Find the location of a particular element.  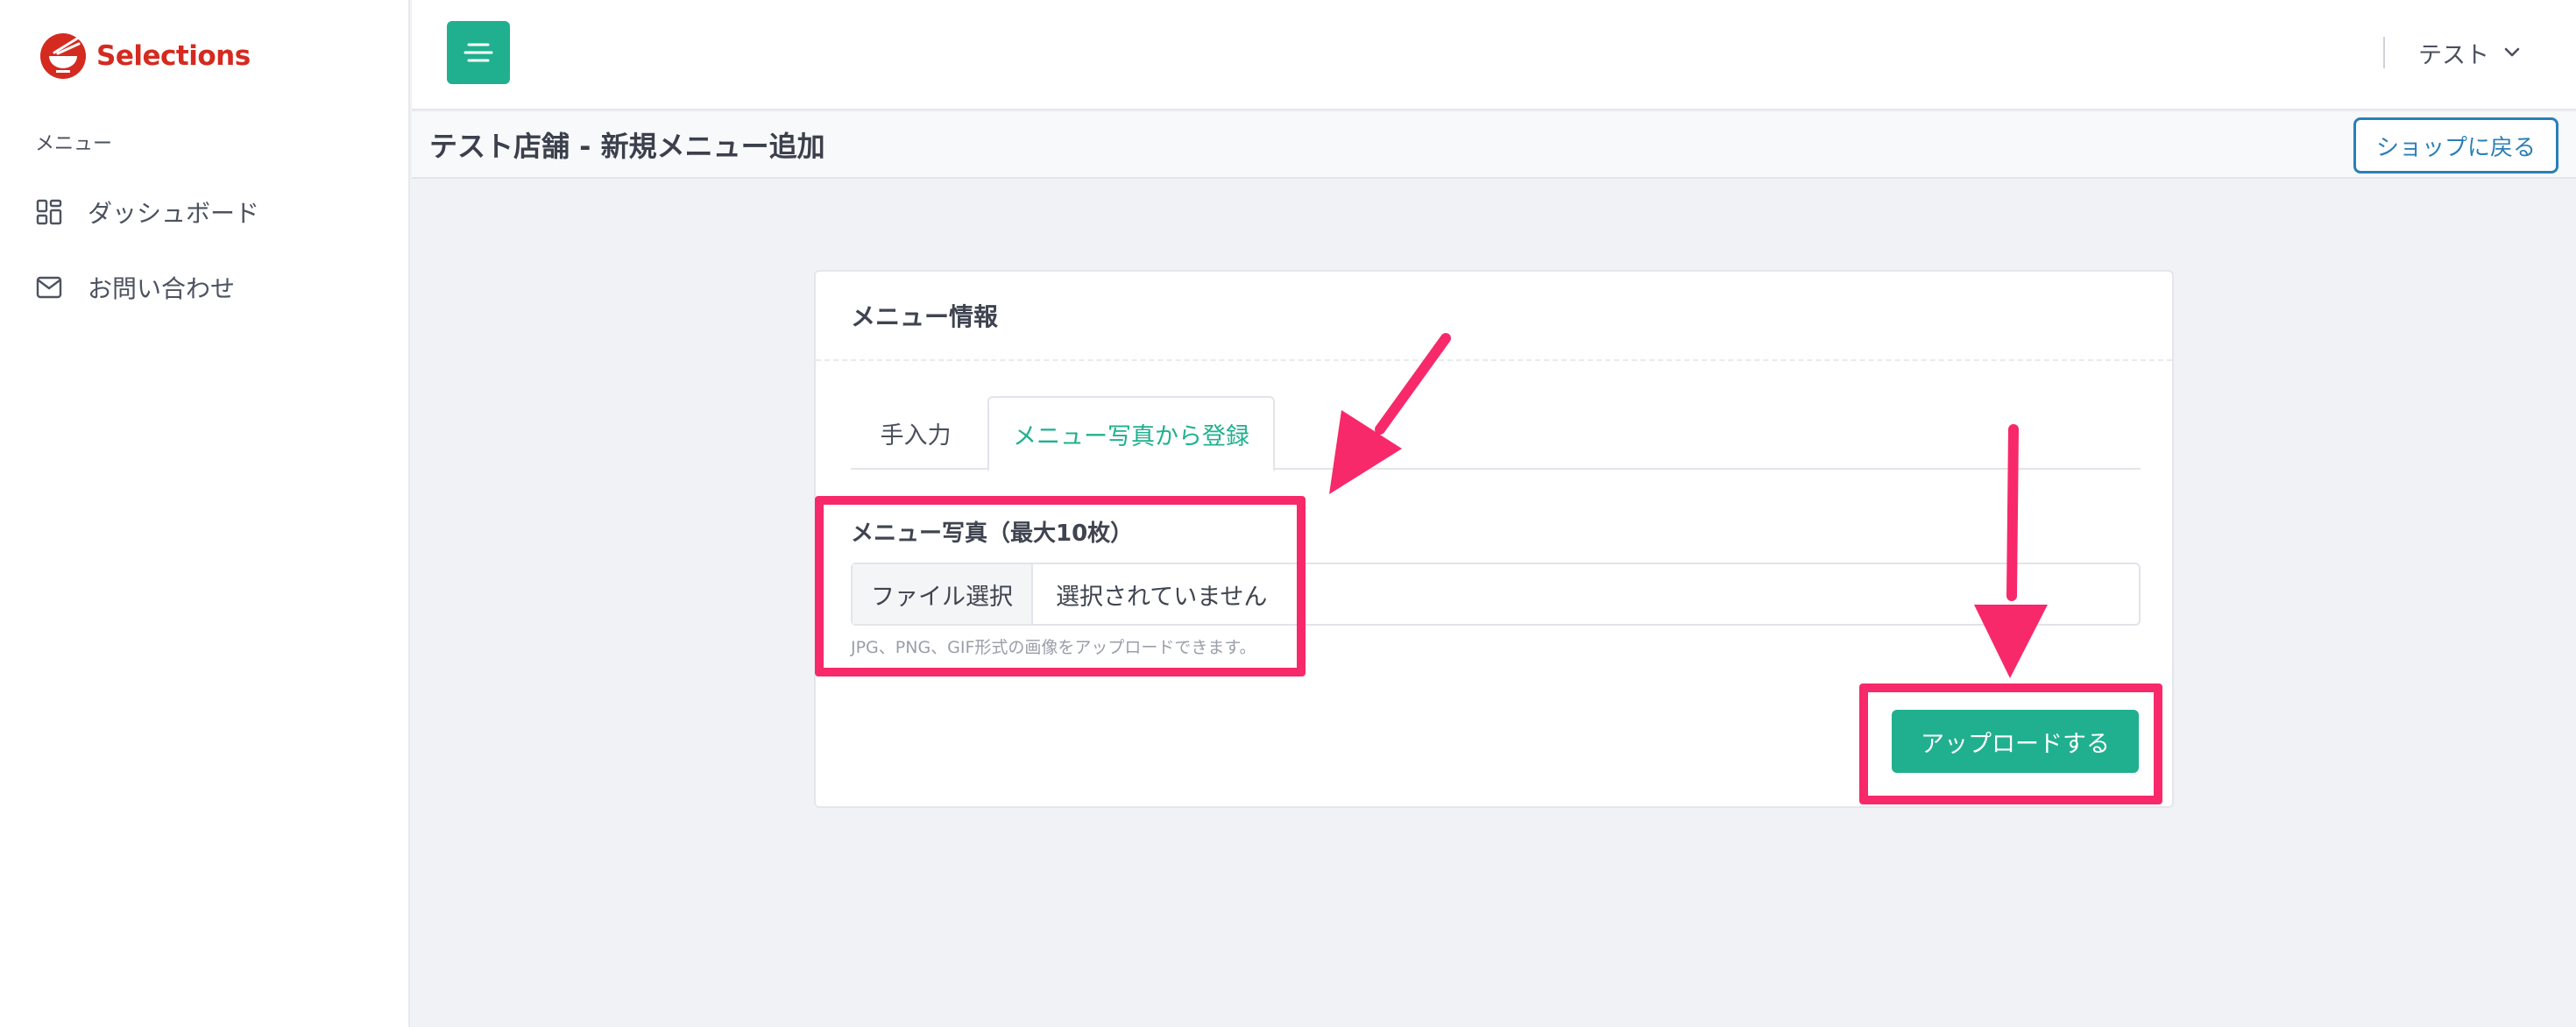

sidebar-item-label: ダッシュボード is located at coordinates (174, 214).